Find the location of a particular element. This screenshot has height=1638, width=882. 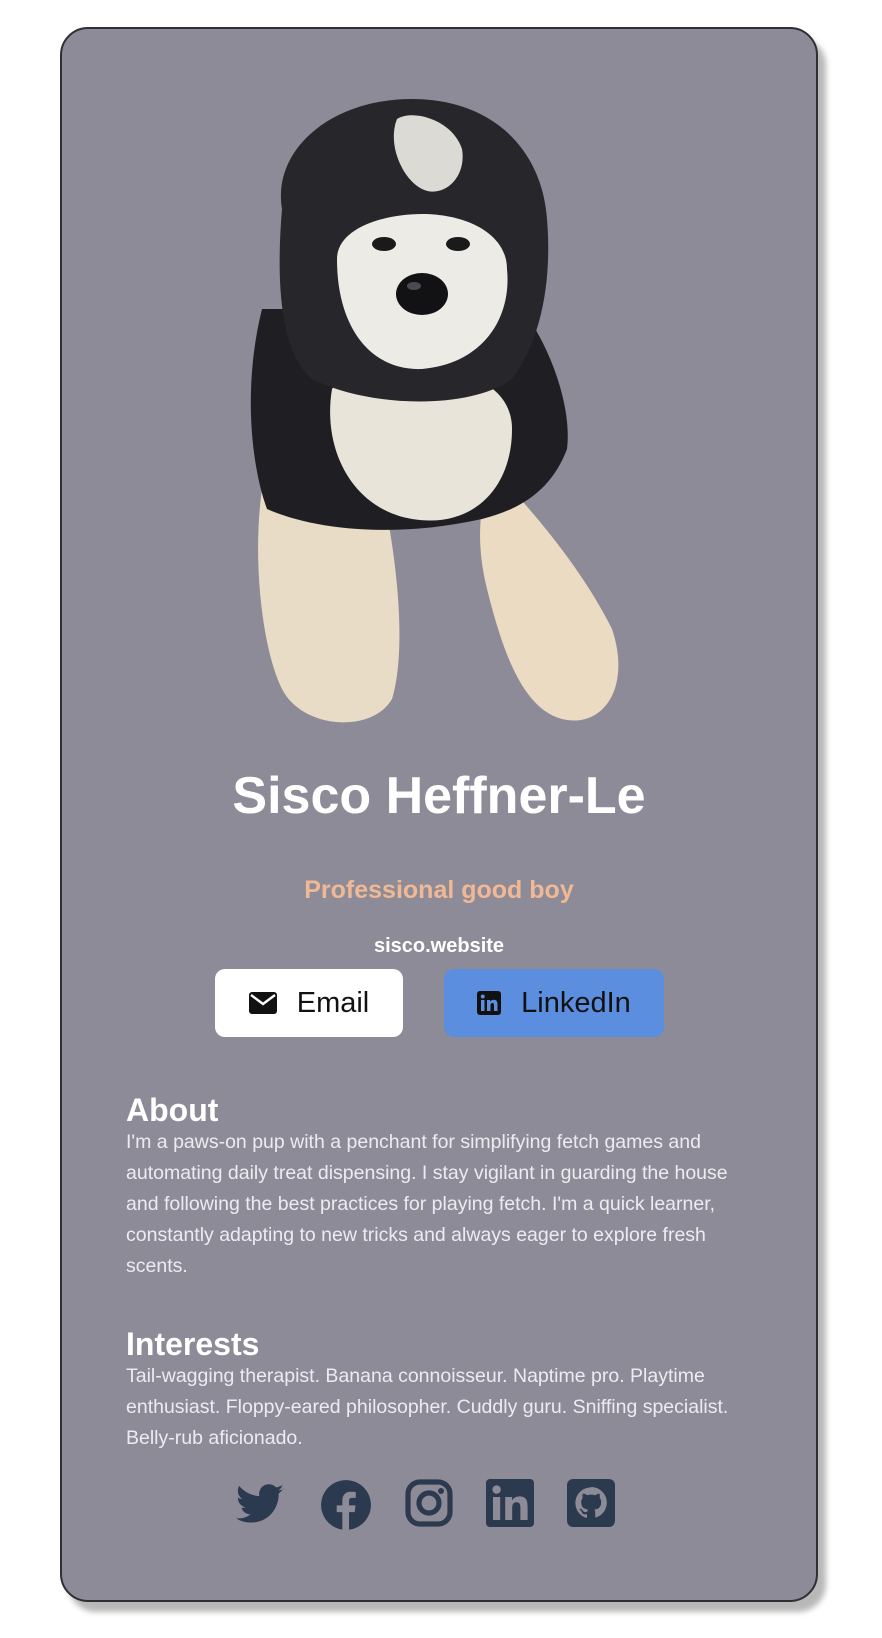

social-links is located at coordinates (439, 1507).